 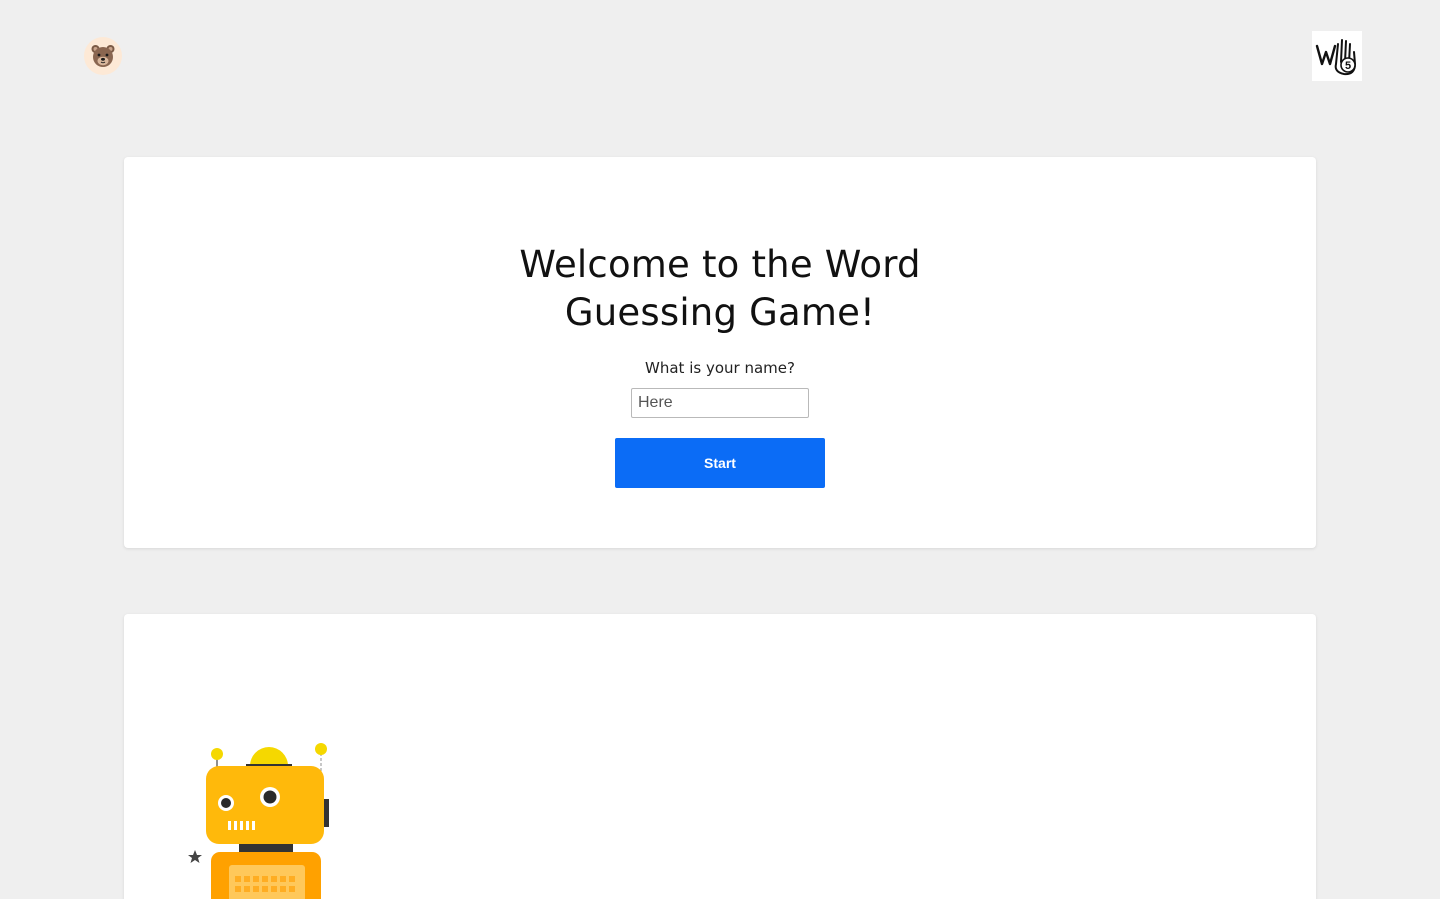 I want to click on robot-icon, so click(x=258, y=821).